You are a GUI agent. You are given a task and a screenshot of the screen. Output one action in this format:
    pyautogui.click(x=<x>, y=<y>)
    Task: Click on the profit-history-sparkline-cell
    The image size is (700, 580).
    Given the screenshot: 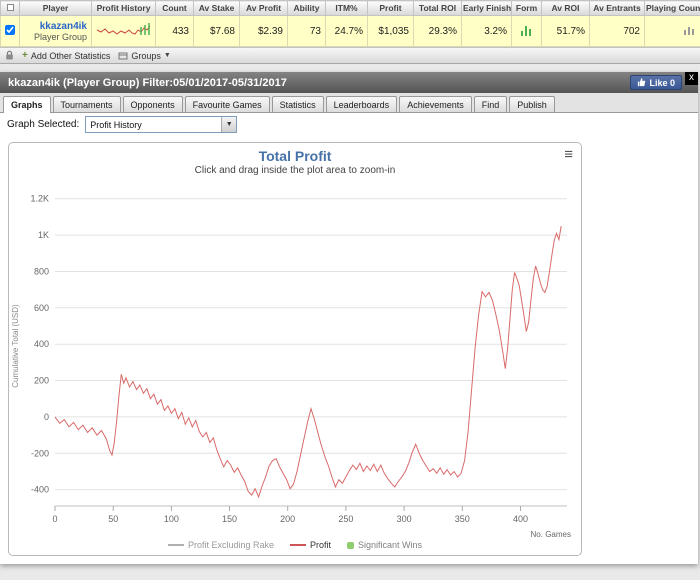 What is the action you would take?
    pyautogui.click(x=123, y=31)
    